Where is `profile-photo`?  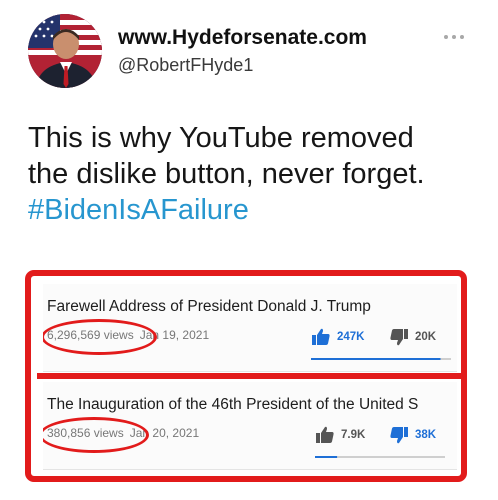 profile-photo is located at coordinates (65, 51).